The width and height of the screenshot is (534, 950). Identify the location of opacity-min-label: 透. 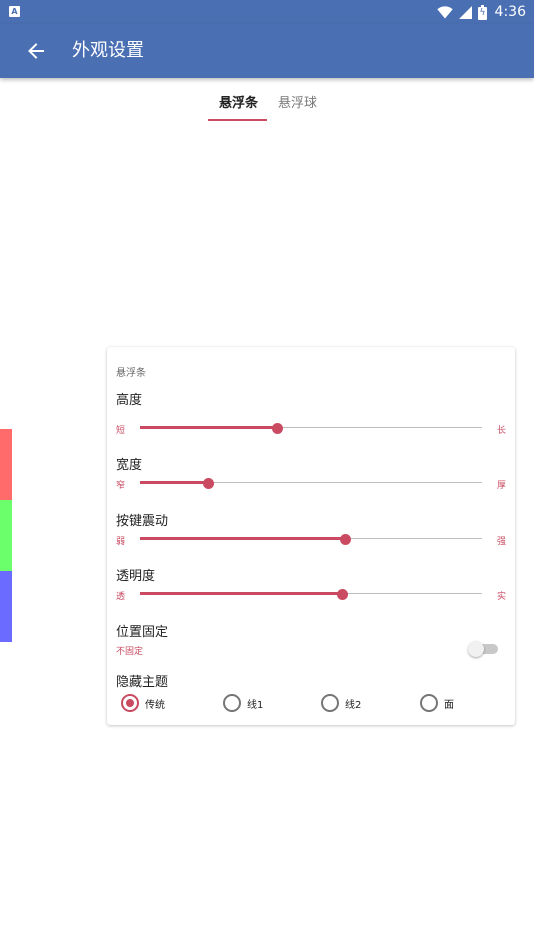
(121, 597).